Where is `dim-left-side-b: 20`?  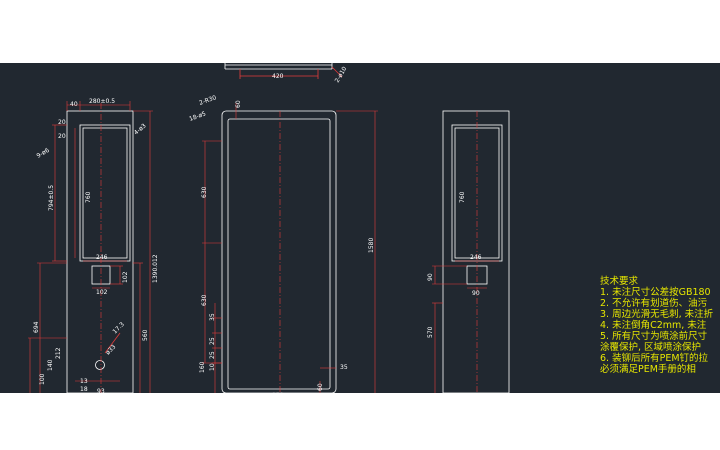
dim-left-side-b: 20 is located at coordinates (62, 136).